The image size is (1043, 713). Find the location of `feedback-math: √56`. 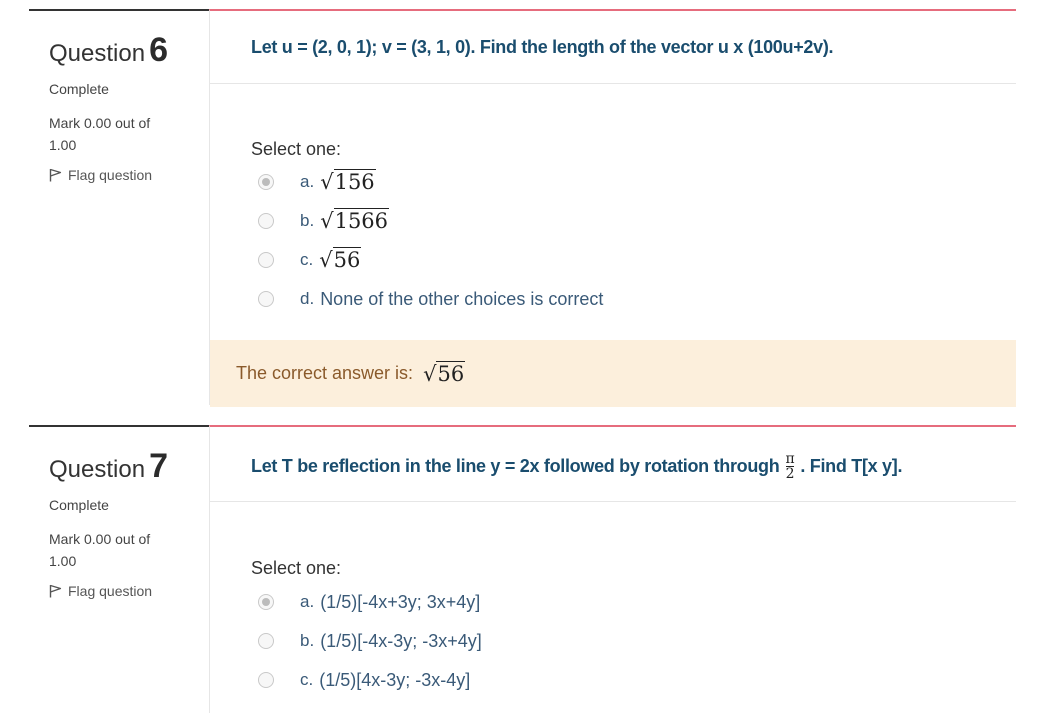

feedback-math: √56 is located at coordinates (444, 373).